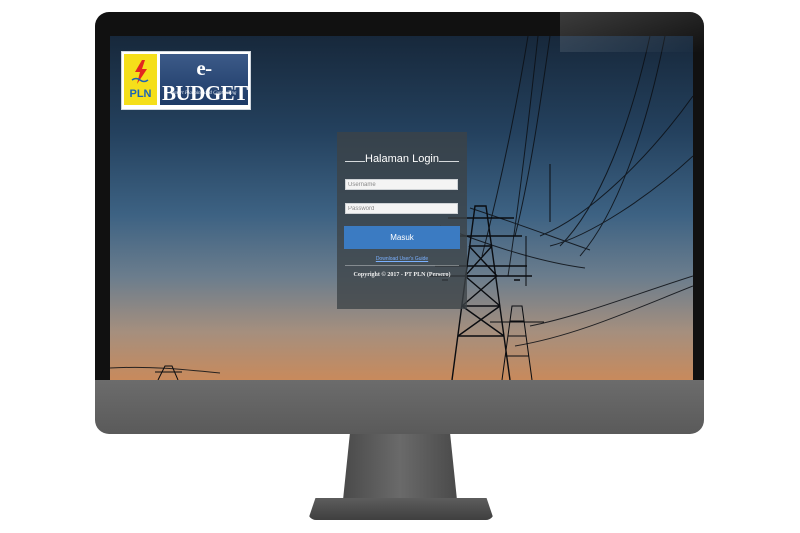  Describe the element at coordinates (401, 509) in the screenshot. I see `monitor-stand-base` at that location.